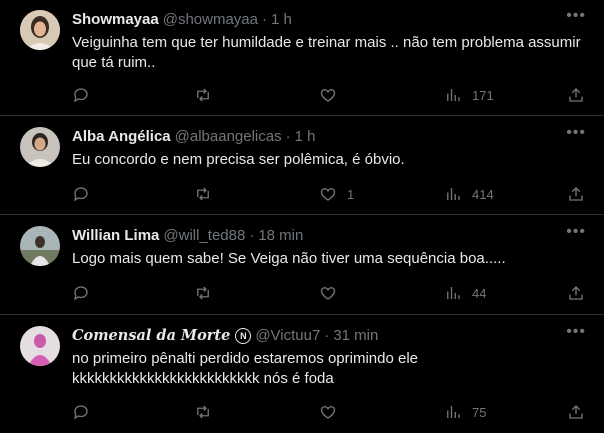 This screenshot has width=604, height=433. What do you see at coordinates (243, 336) in the screenshot?
I see `badge-icon: N` at bounding box center [243, 336].